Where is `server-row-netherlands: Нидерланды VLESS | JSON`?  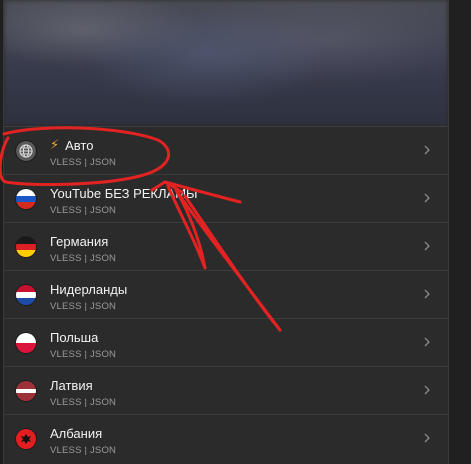 server-row-netherlands: Нидерланды VLESS | JSON is located at coordinates (226, 294).